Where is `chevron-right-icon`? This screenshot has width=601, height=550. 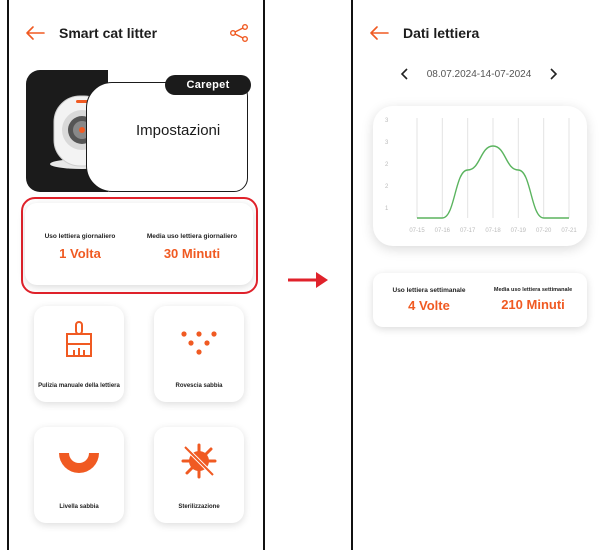 chevron-right-icon is located at coordinates (553, 74).